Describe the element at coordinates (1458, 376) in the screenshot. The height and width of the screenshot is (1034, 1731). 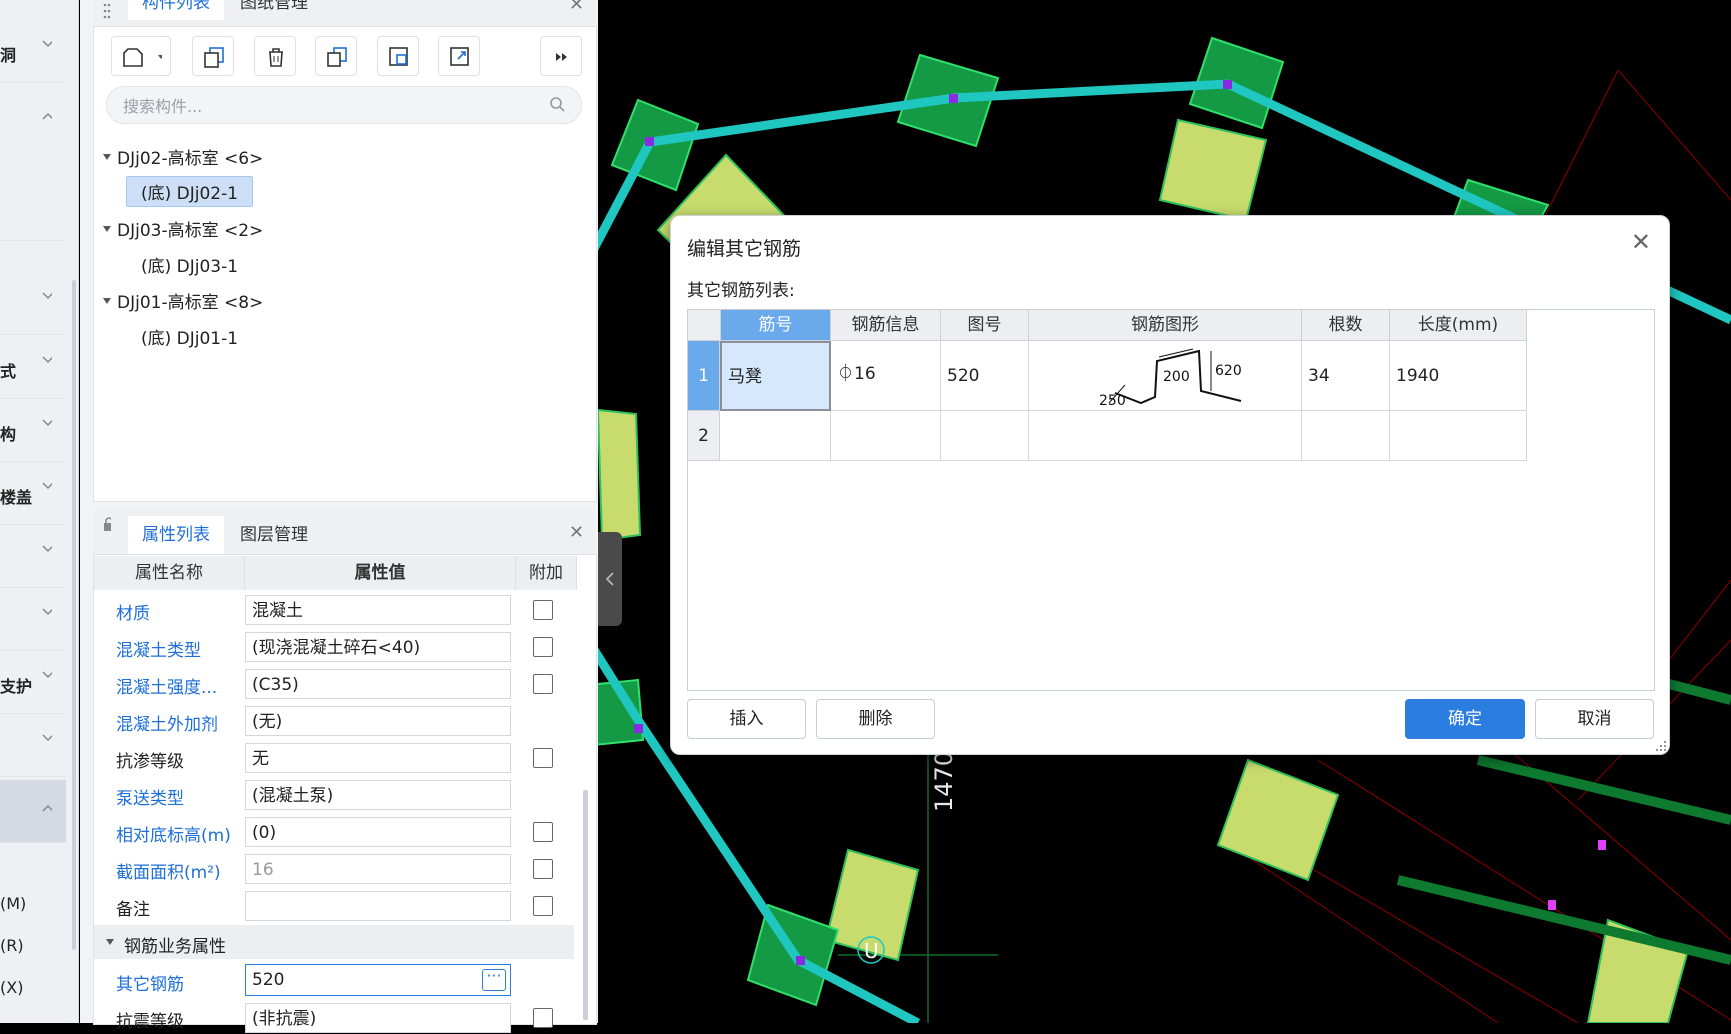
I see `cell-length: 1940` at that location.